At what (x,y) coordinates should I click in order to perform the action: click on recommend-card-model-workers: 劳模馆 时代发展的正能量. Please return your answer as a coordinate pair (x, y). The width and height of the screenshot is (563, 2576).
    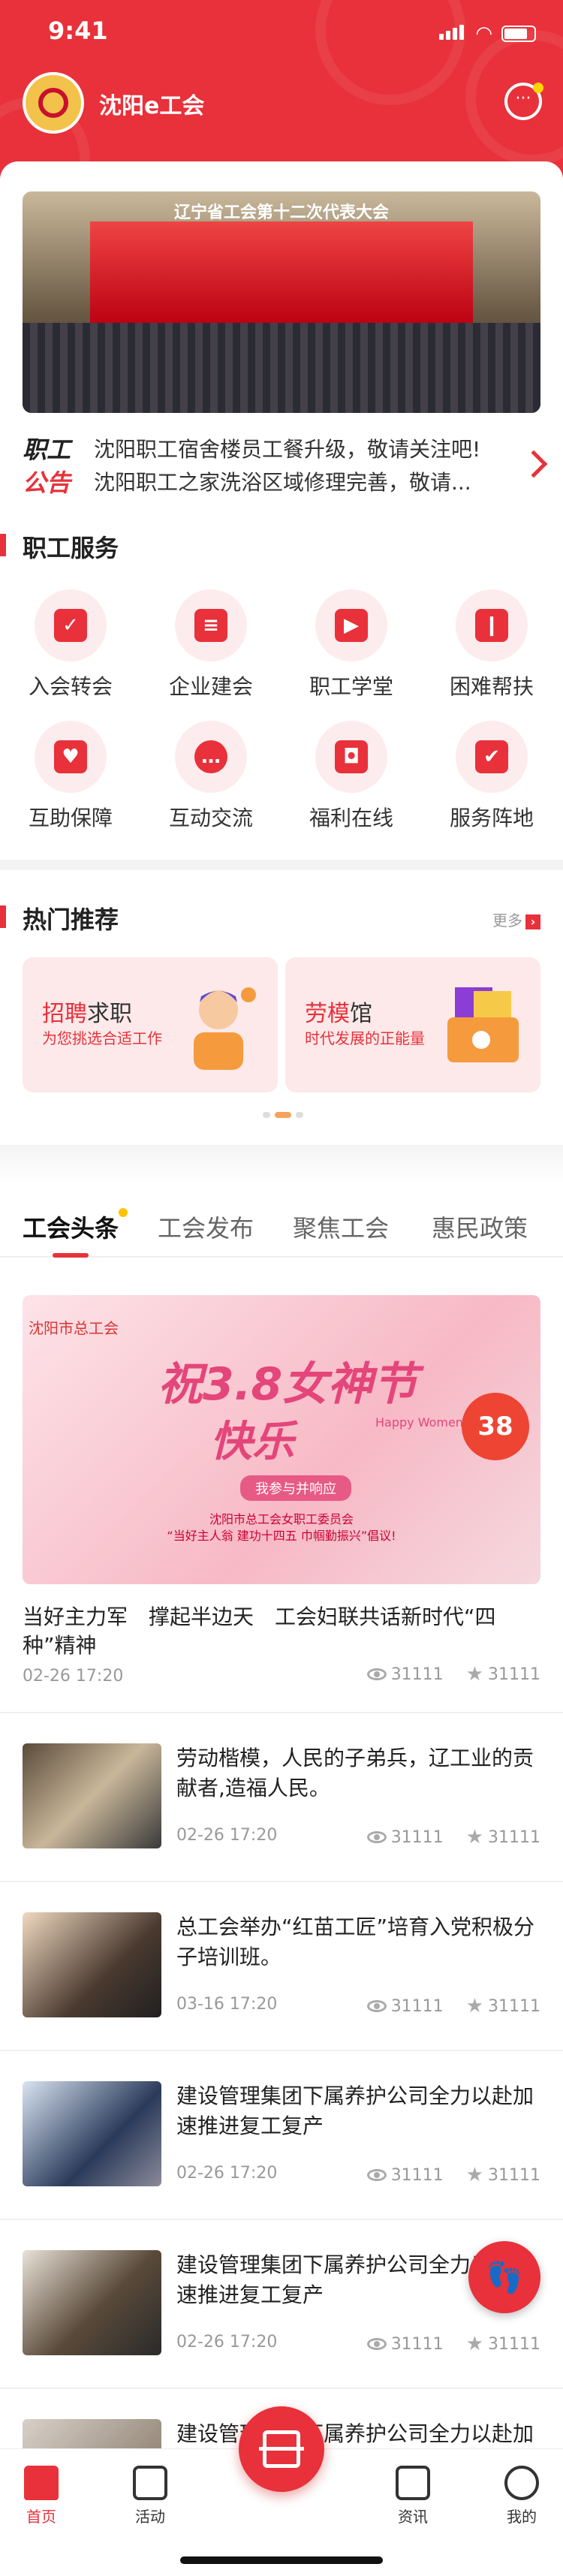
    Looking at the image, I should click on (412, 1024).